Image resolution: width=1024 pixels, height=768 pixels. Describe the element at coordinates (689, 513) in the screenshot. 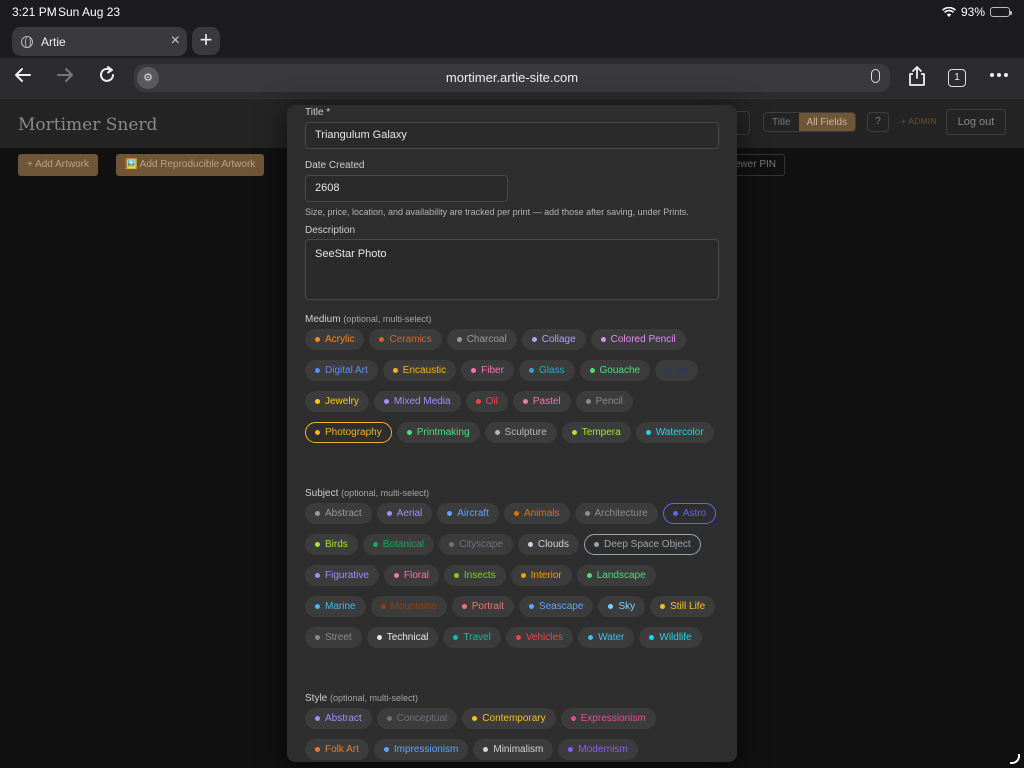

I see `subject-chip: Astro` at that location.